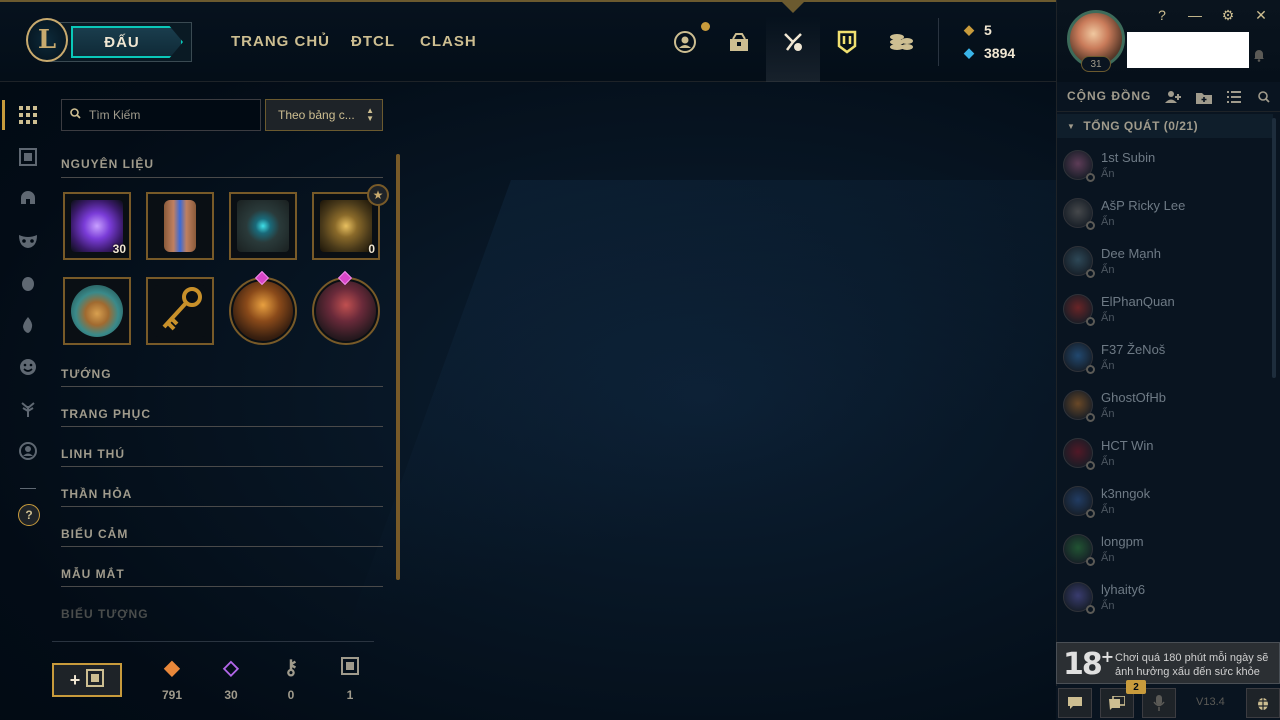 Image resolution: width=1280 pixels, height=720 pixels. Describe the element at coordinates (28, 367) in the screenshot. I see `emote-icon` at that location.